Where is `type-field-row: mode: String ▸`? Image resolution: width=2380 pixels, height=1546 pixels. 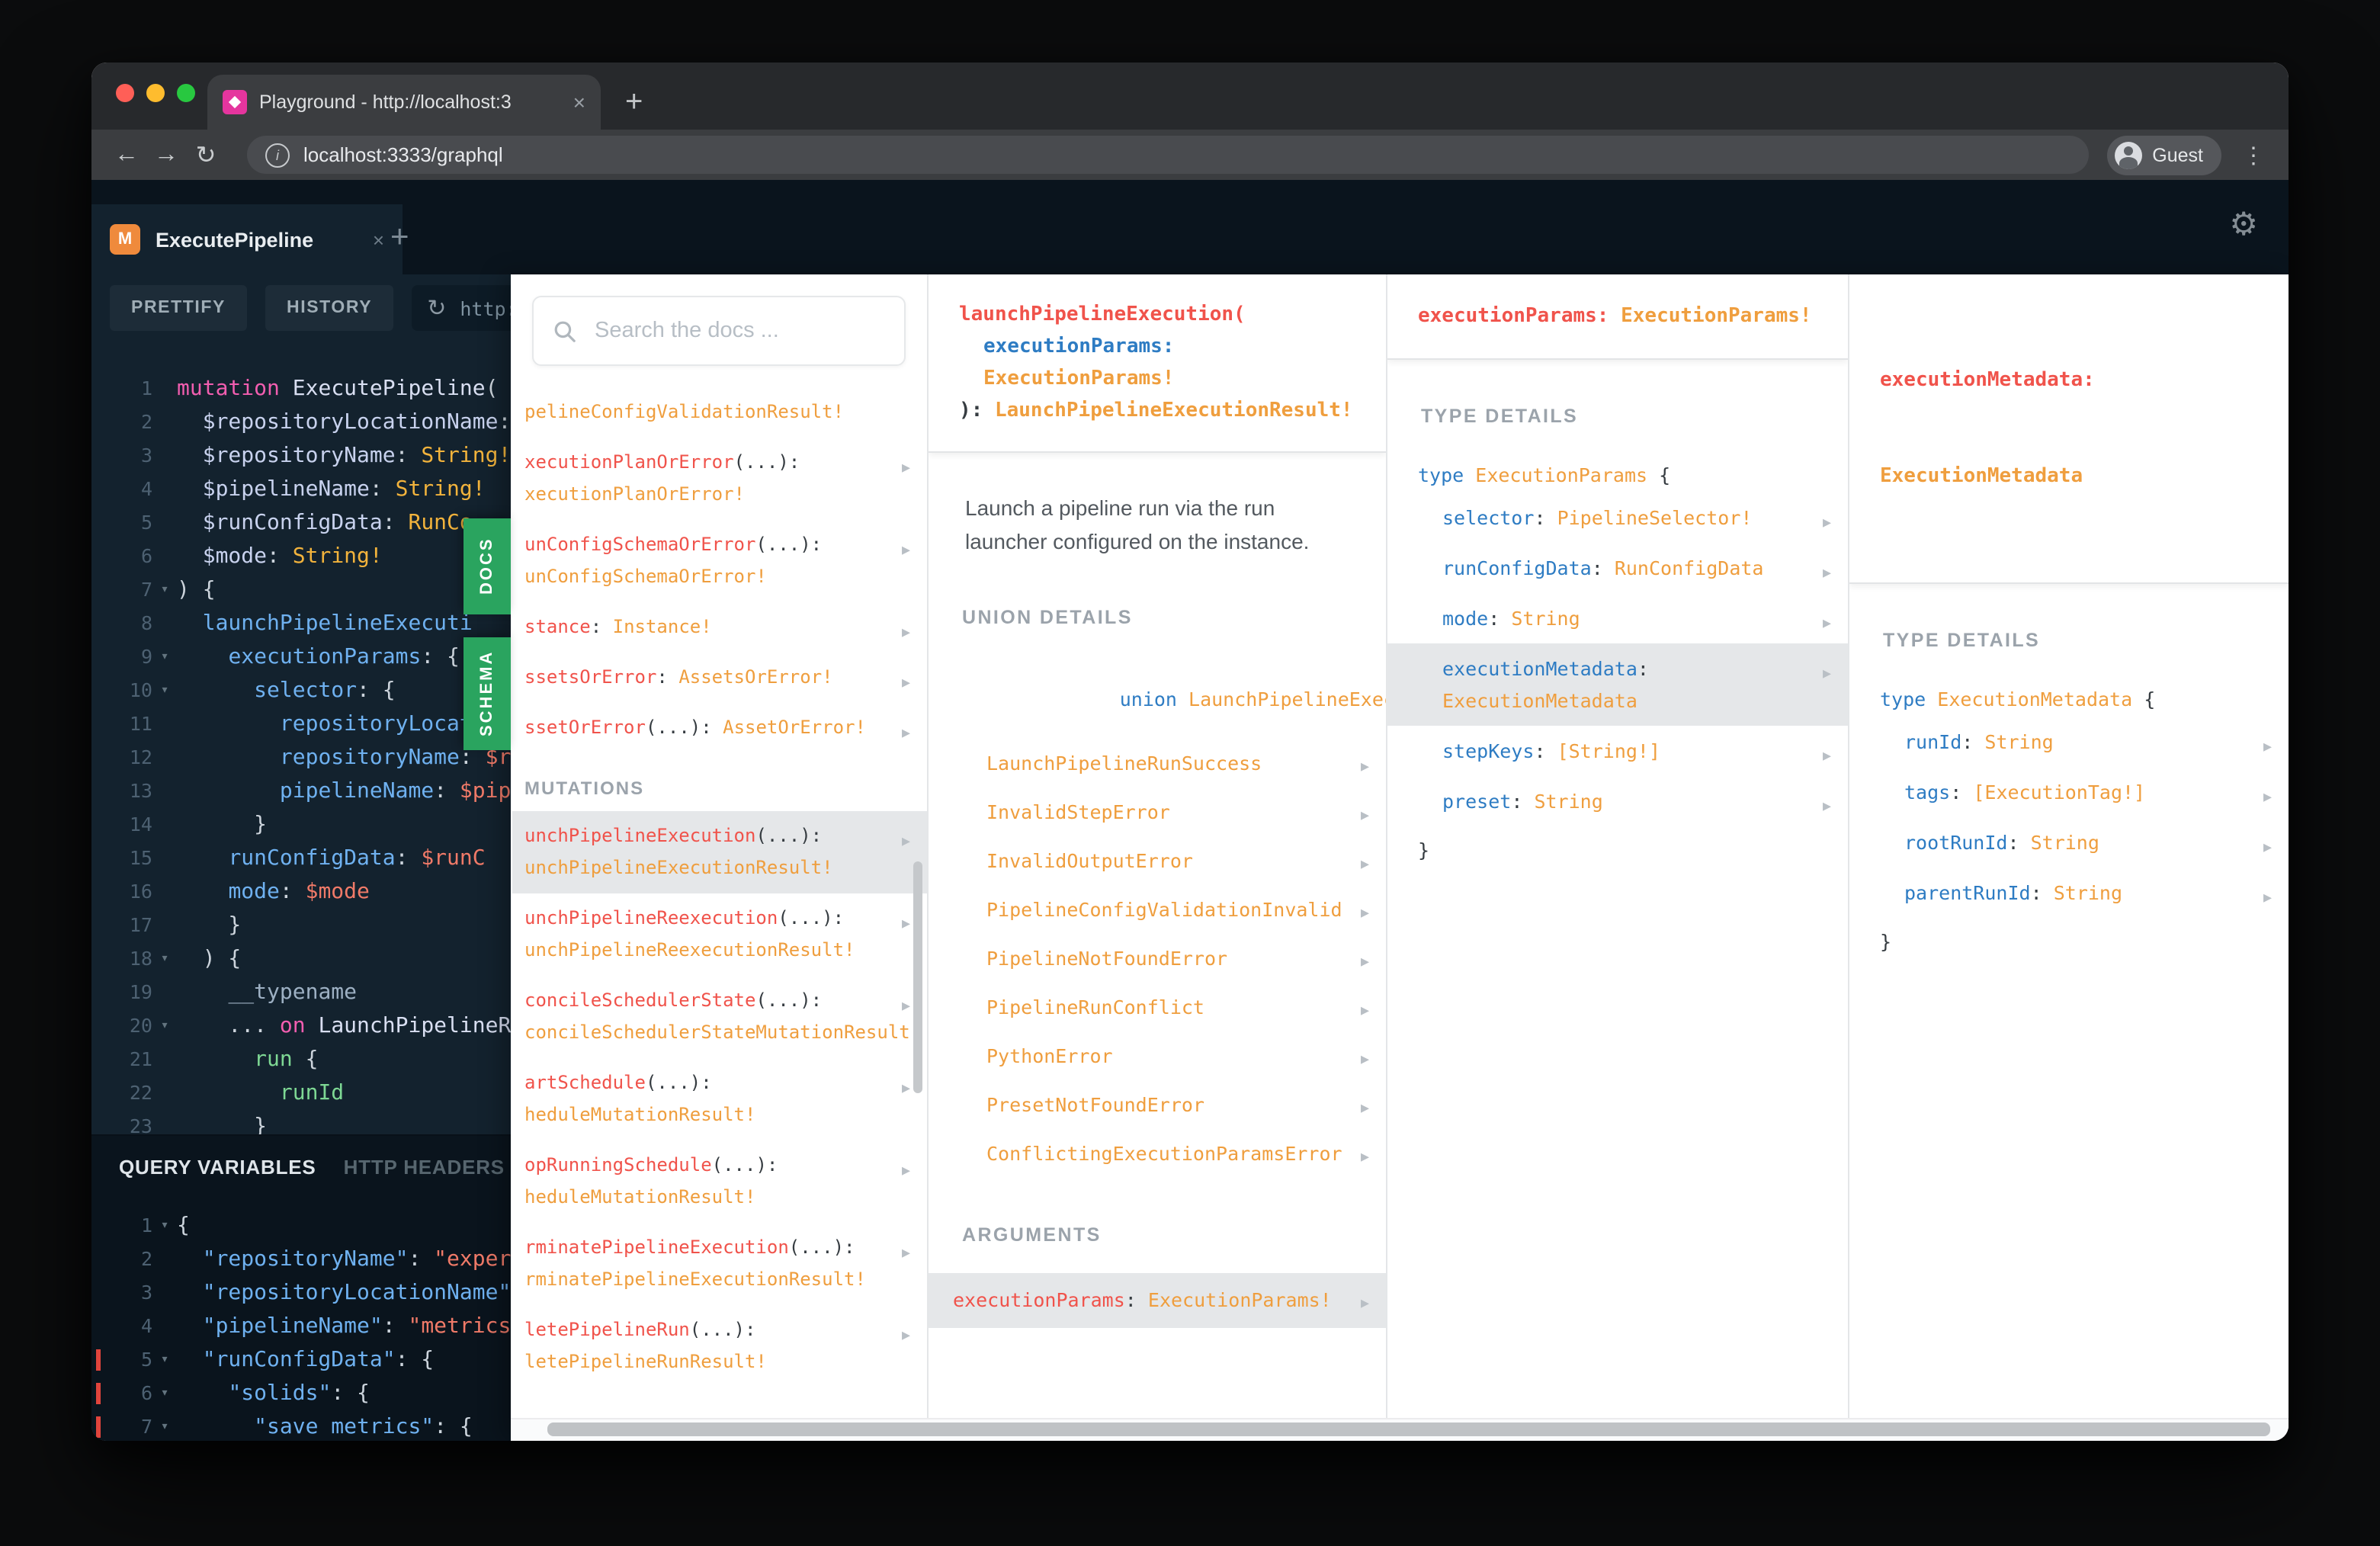 type-field-row: mode: String ▸ is located at coordinates (1617, 618).